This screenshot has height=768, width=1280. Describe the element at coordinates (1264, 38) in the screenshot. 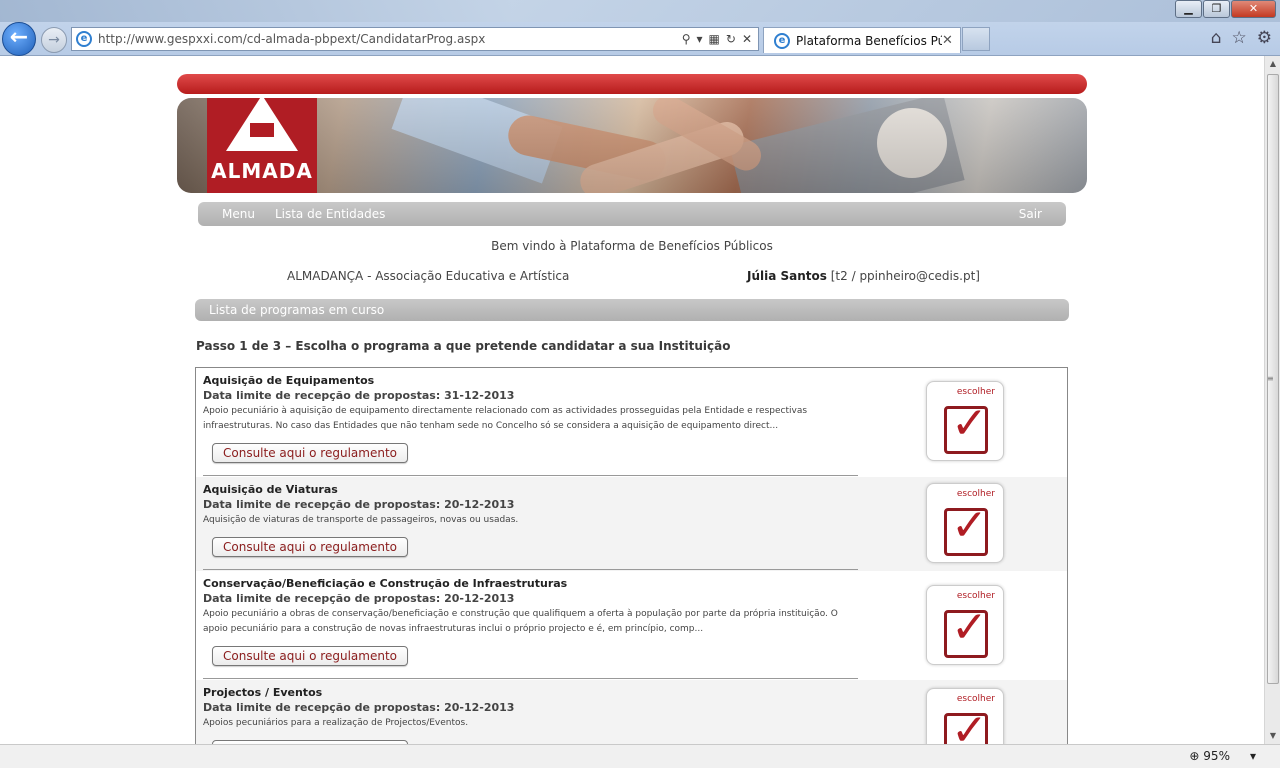

I see `settings-gear-icon: ⚙` at that location.